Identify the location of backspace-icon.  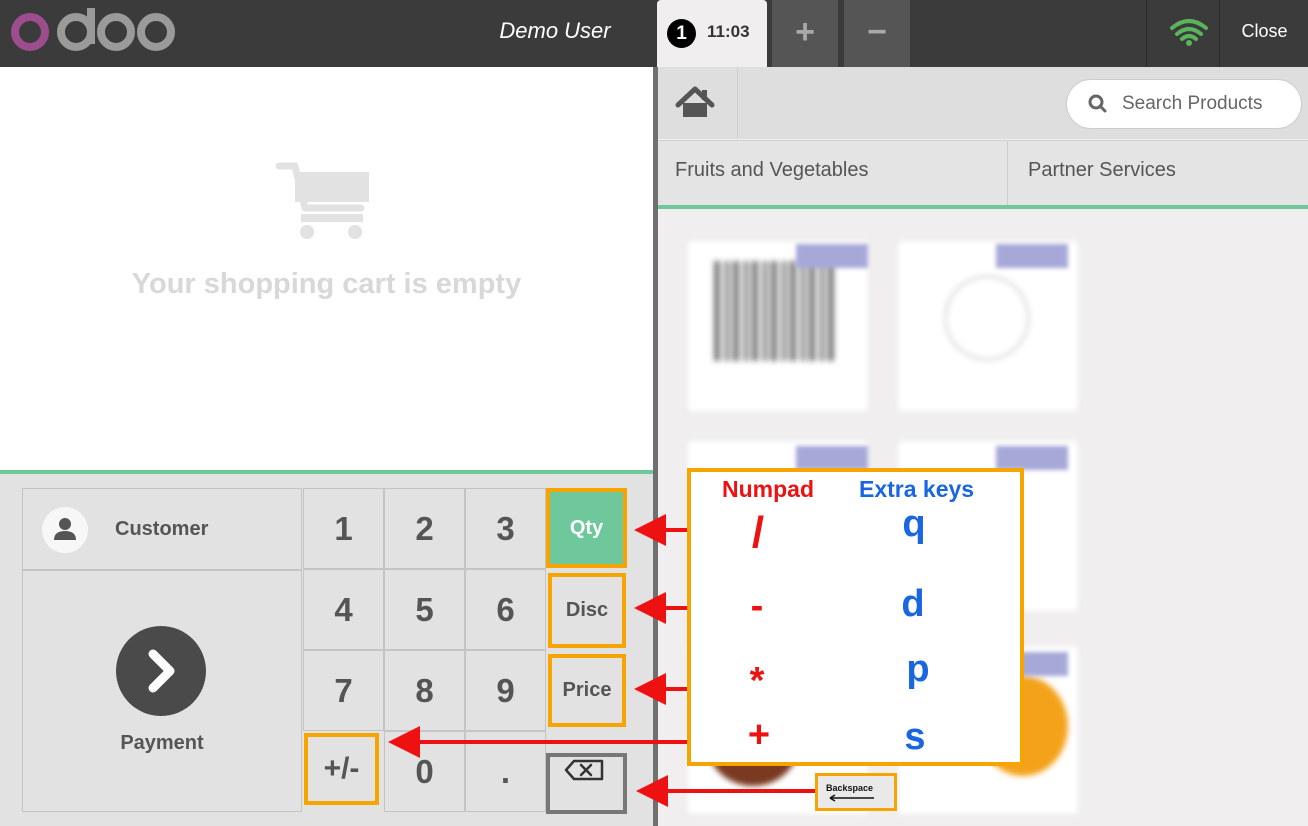
(584, 770).